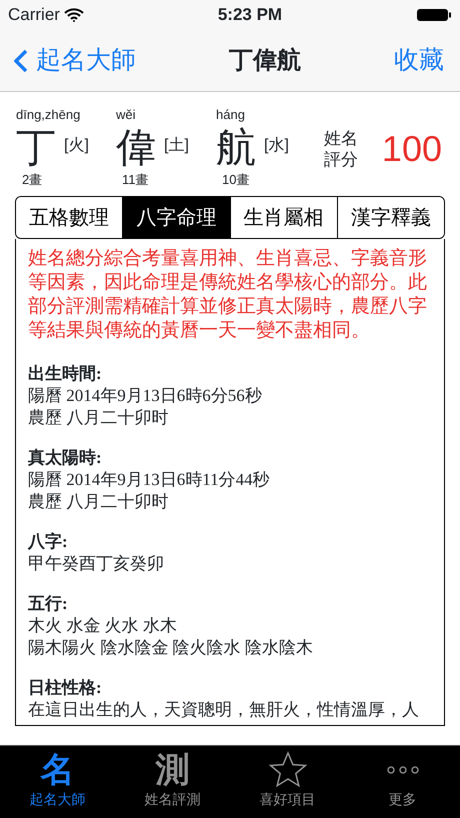 This screenshot has width=460, height=818. What do you see at coordinates (236, 148) in the screenshot?
I see `name-character: 航` at bounding box center [236, 148].